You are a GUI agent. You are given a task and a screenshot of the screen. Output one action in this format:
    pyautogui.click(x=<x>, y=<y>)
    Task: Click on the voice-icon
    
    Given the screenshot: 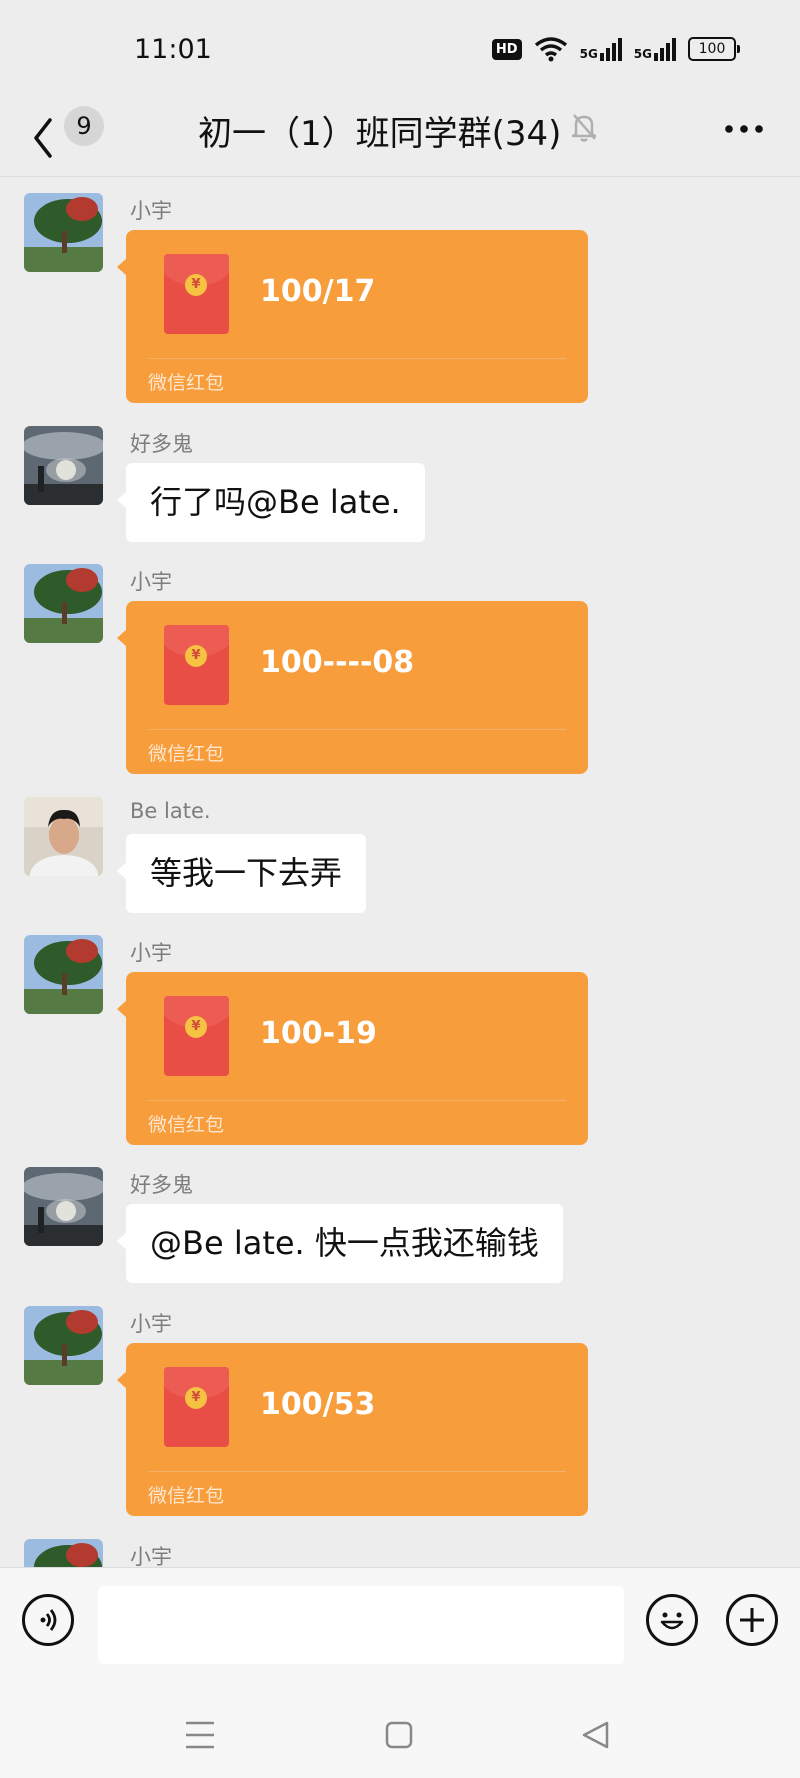 What is the action you would take?
    pyautogui.click(x=48, y=1620)
    